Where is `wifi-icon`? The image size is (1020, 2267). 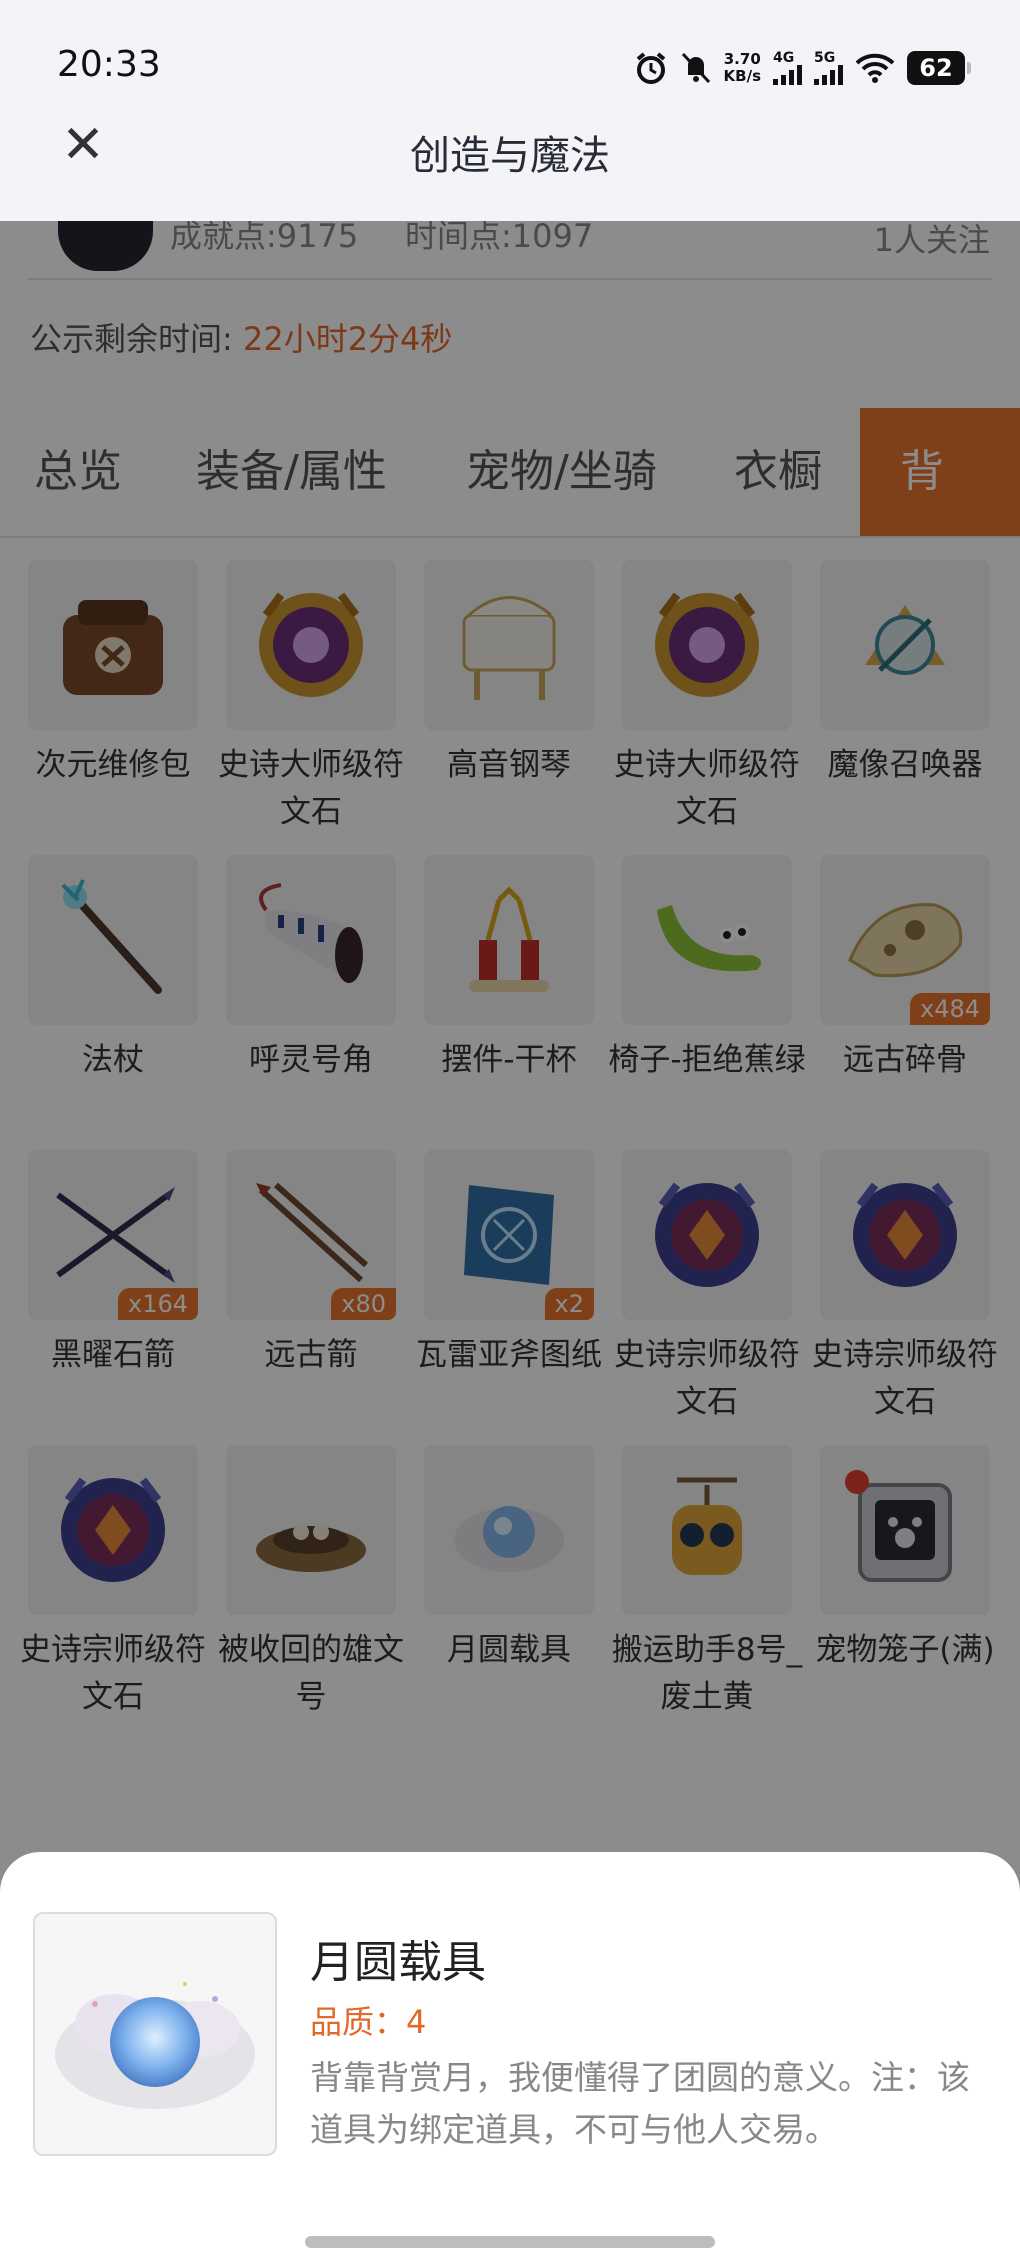
wifi-icon is located at coordinates (875, 68).